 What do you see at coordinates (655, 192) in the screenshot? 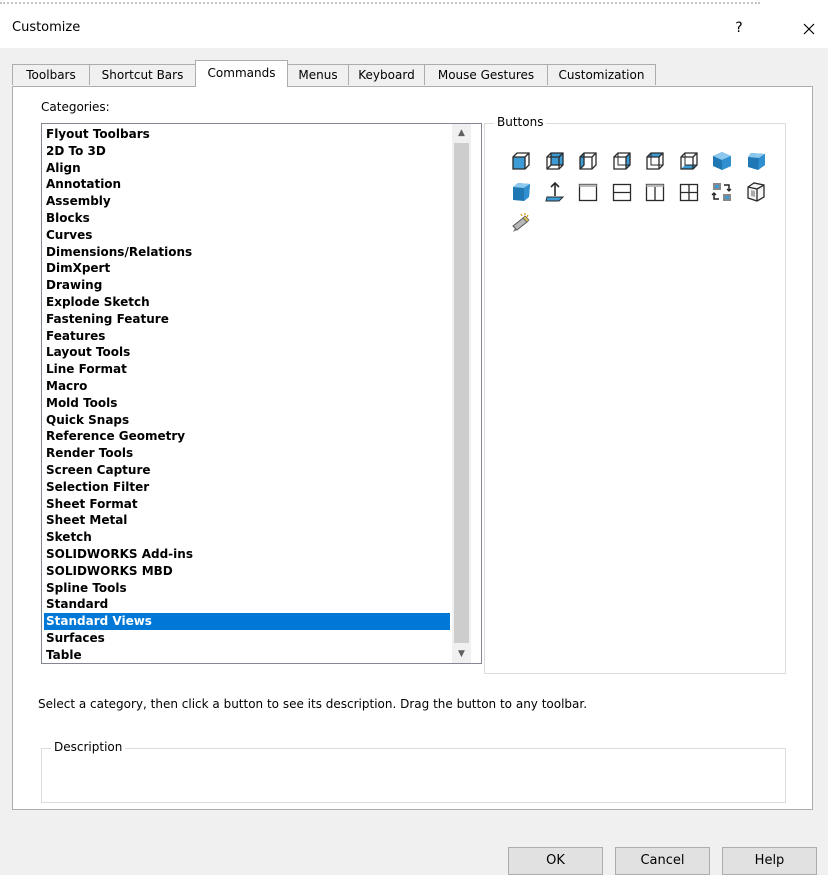
I see `two-view-vertical-icon` at bounding box center [655, 192].